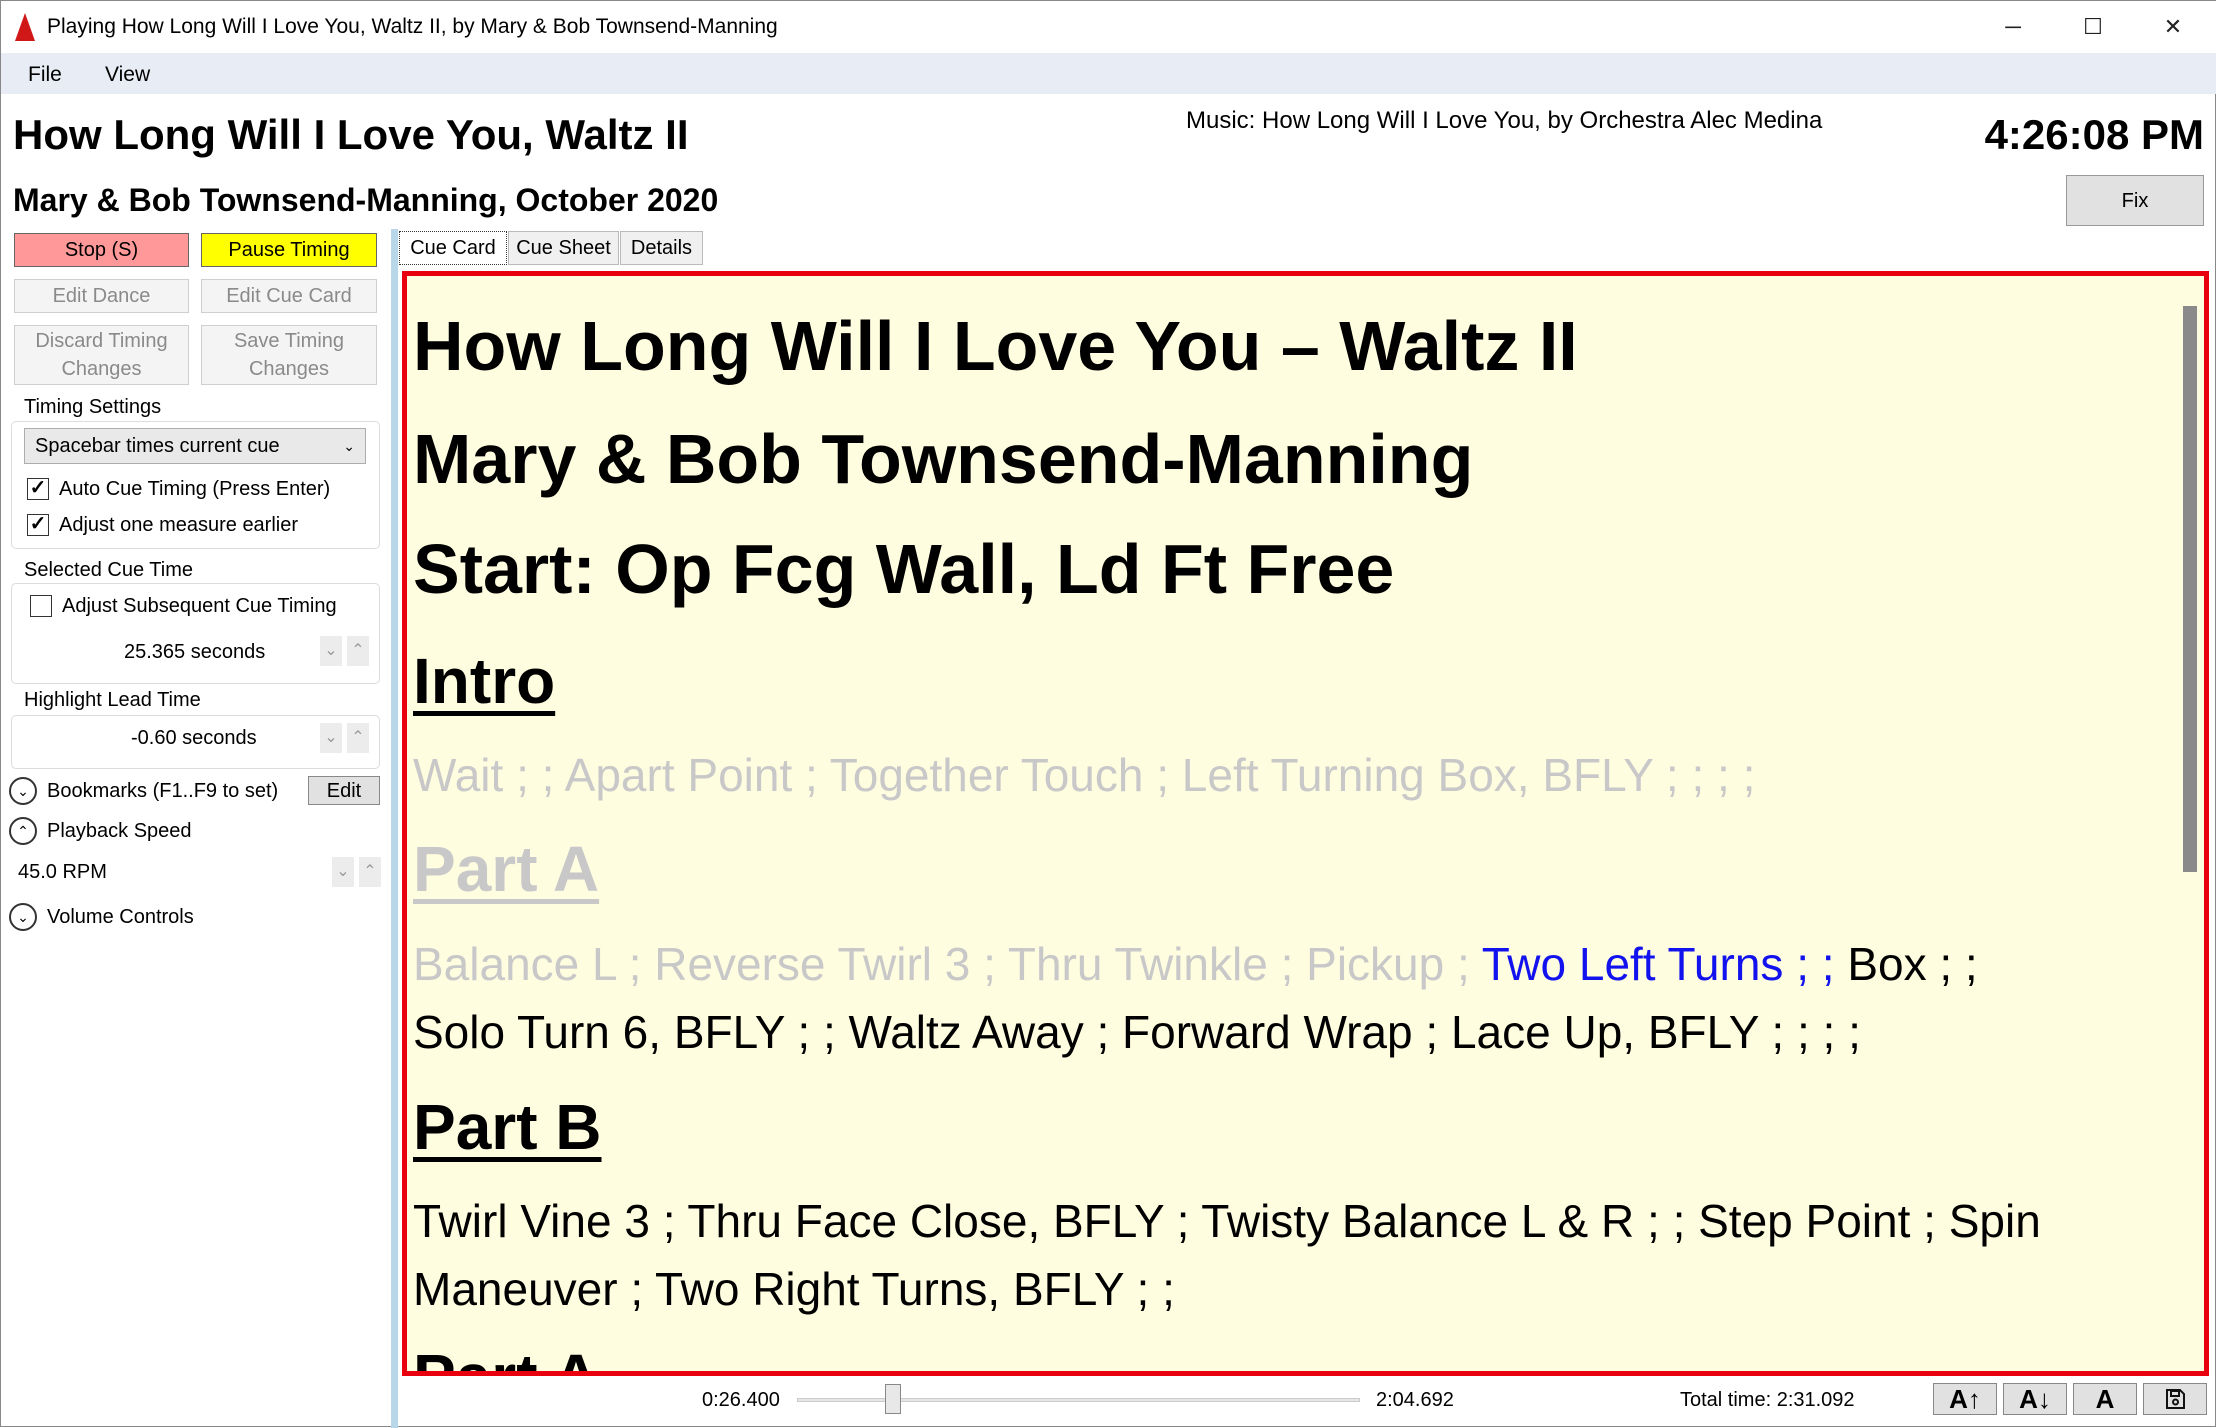 This screenshot has width=2216, height=1428. What do you see at coordinates (2094, 134) in the screenshot?
I see `clock: 4:26:08 PM` at bounding box center [2094, 134].